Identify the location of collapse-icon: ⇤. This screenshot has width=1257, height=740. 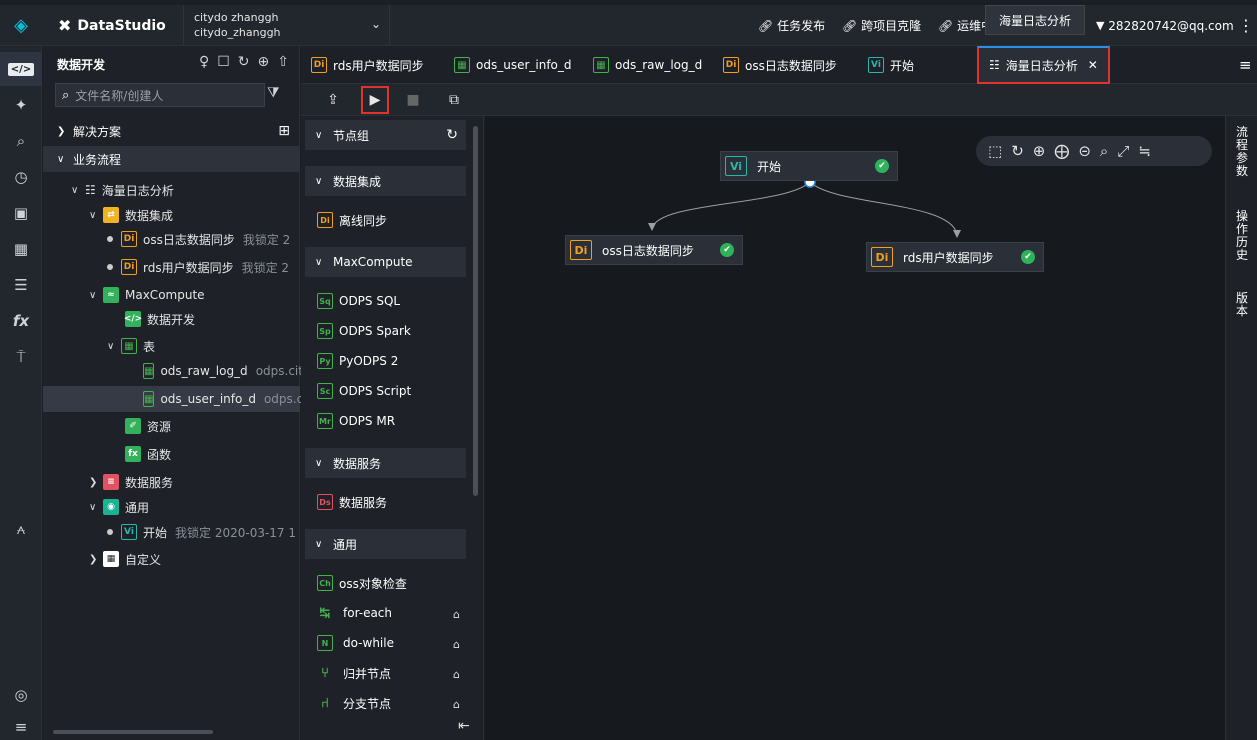
(464, 726).